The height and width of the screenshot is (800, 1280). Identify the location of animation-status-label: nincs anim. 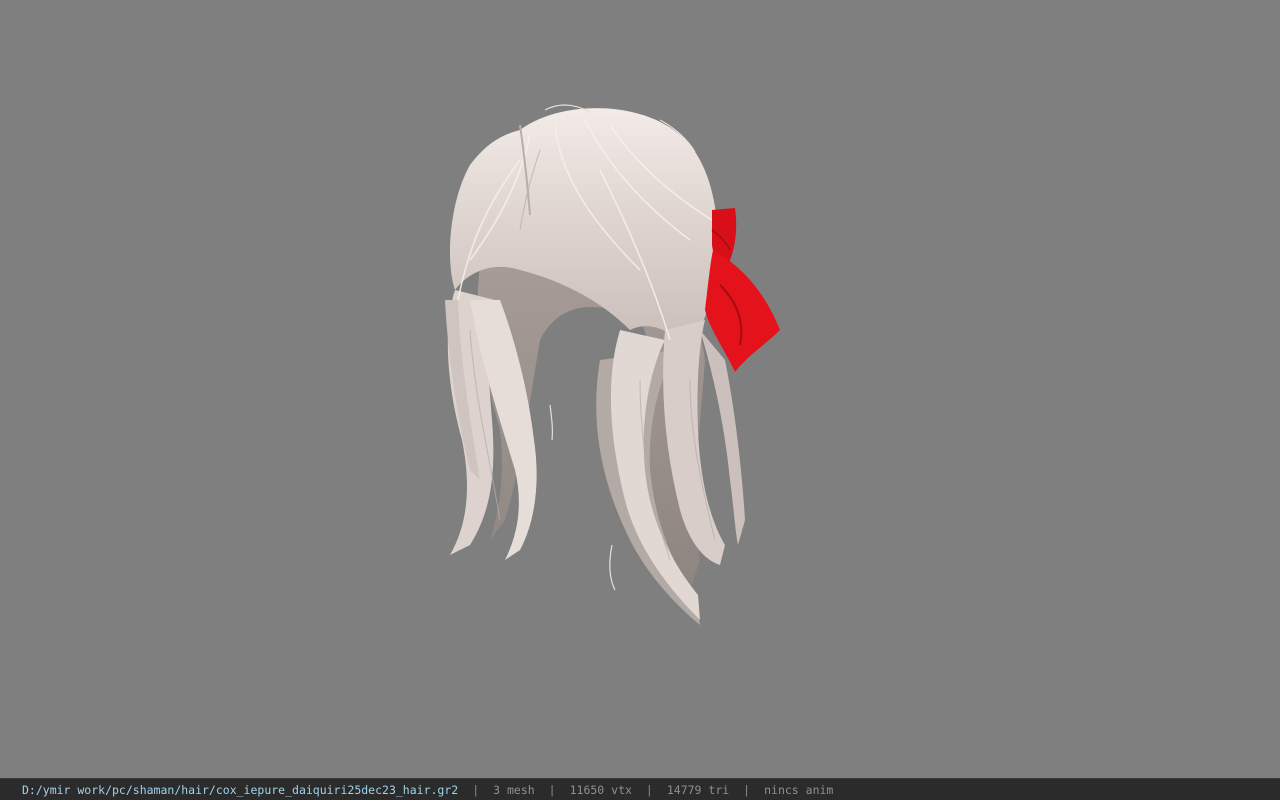
(799, 789).